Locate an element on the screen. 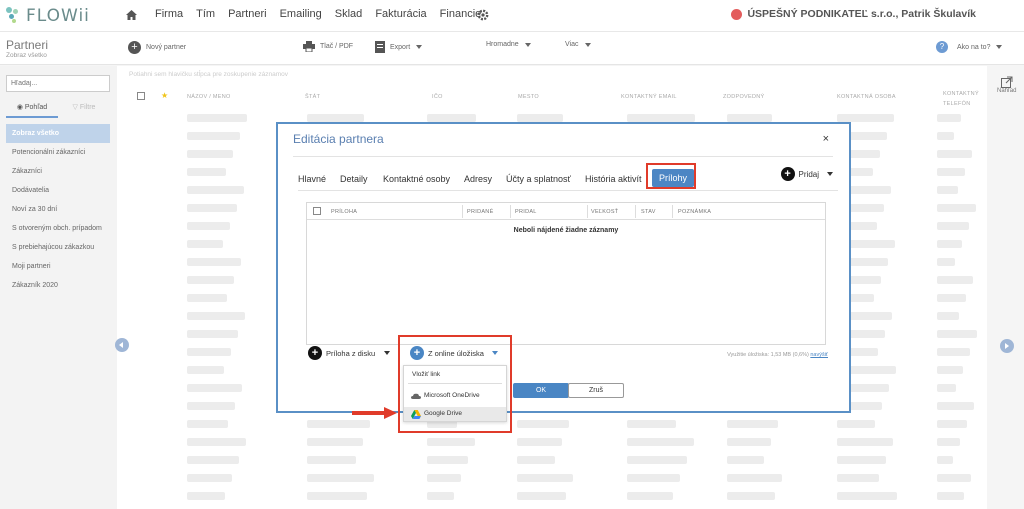  preview-label: Náhľad is located at coordinates (1006, 91).